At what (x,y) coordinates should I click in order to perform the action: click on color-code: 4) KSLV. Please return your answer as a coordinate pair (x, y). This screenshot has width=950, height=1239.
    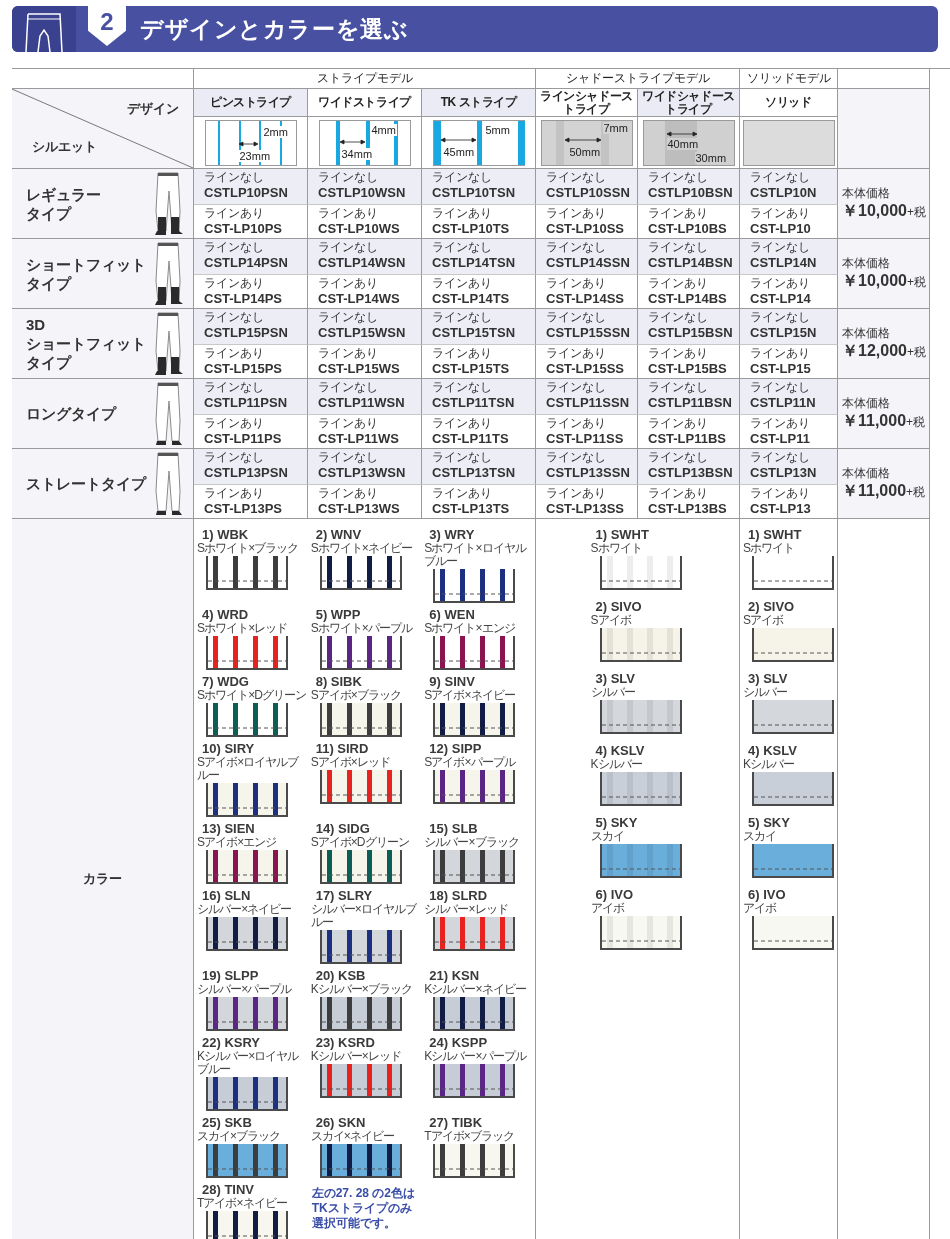
    Looking at the image, I should click on (772, 750).